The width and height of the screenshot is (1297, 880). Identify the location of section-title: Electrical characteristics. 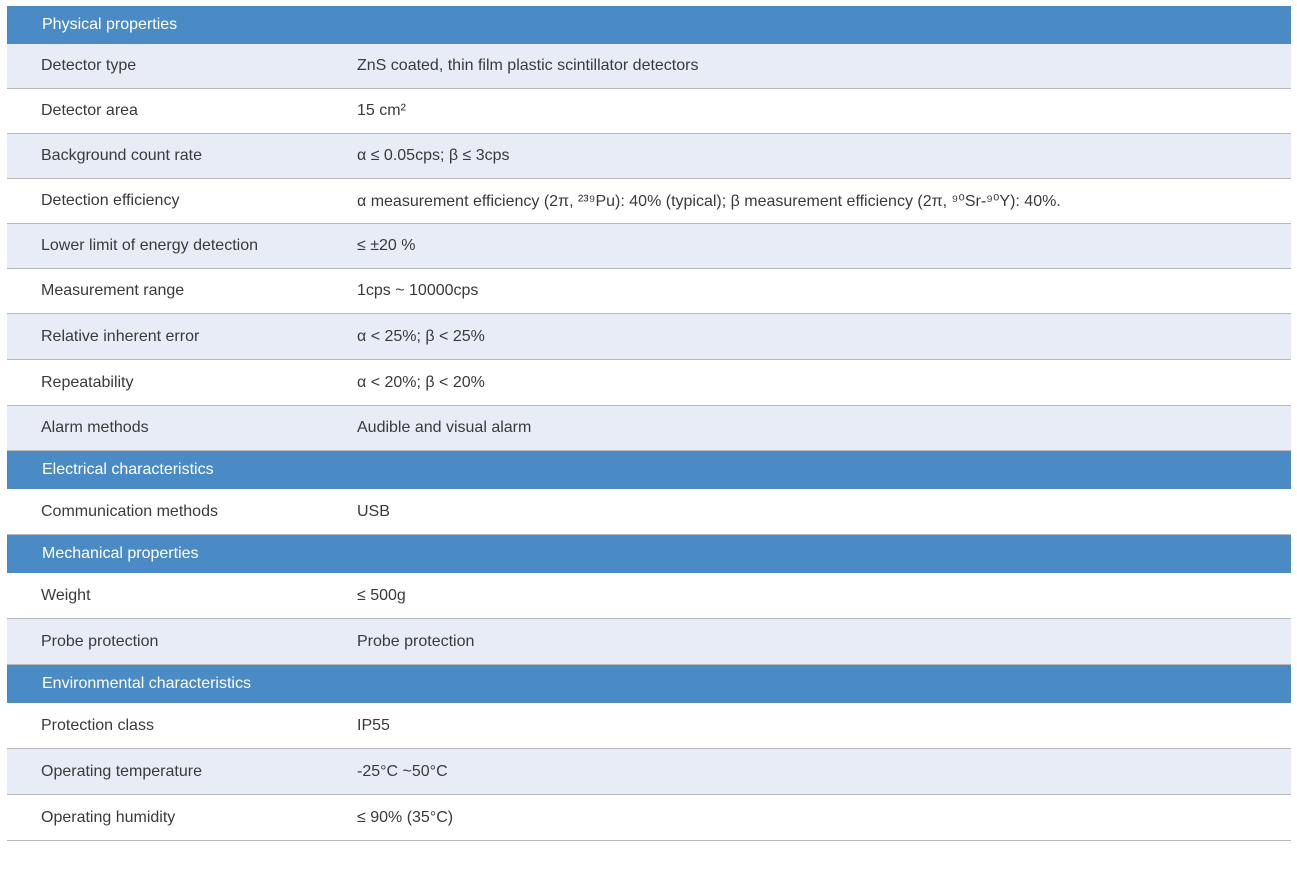
(128, 469).